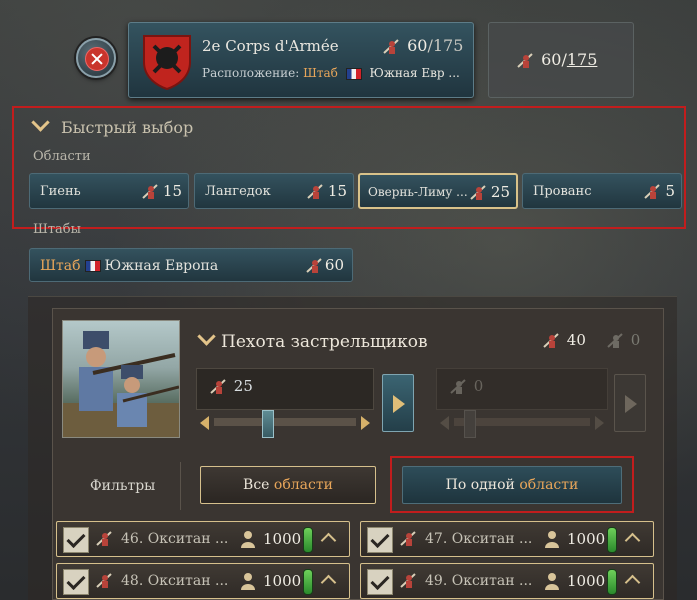 This screenshot has height=600, width=697. Describe the element at coordinates (57, 229) in the screenshot. I see `hq-label: Штабы` at that location.